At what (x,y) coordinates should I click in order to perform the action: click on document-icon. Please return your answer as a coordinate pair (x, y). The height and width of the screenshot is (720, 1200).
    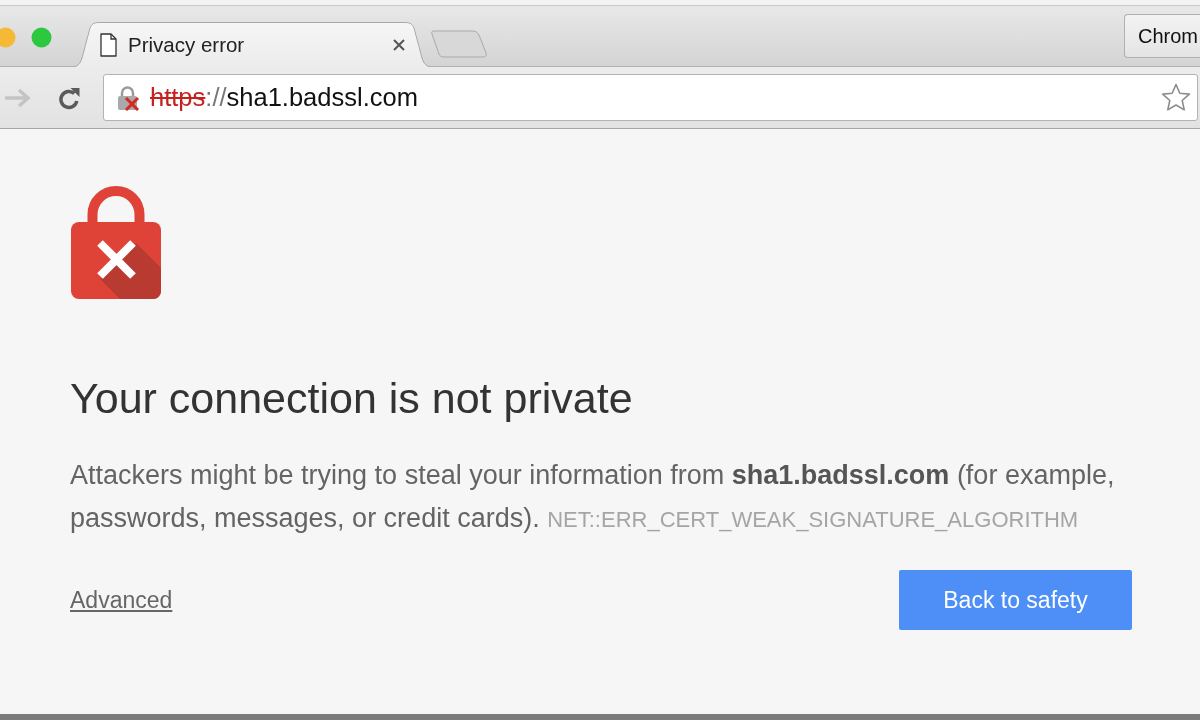
    Looking at the image, I should click on (108, 44).